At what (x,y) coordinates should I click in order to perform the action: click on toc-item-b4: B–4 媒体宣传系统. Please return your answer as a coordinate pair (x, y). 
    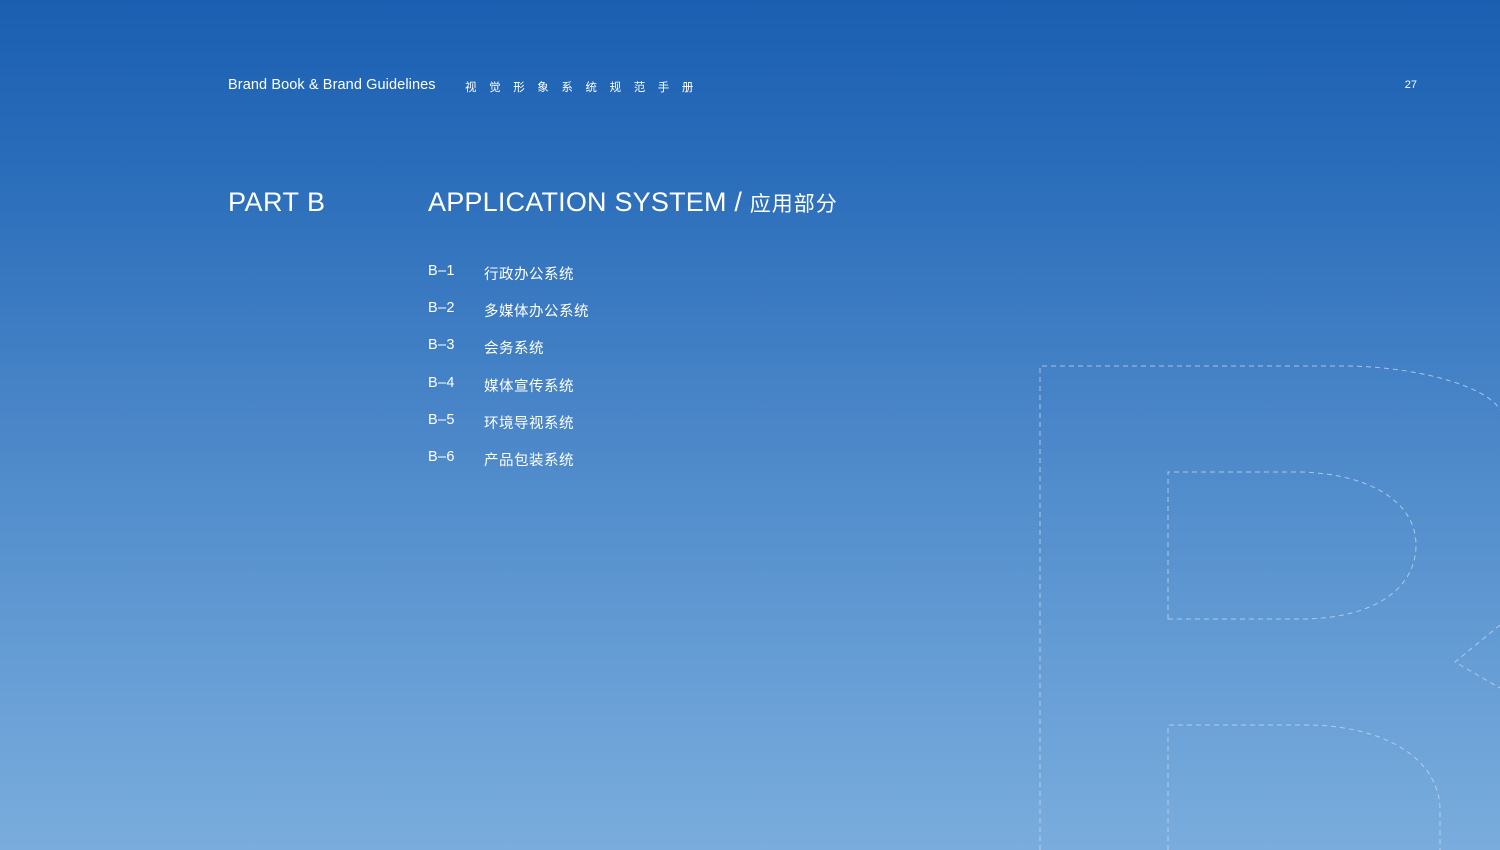
    Looking at the image, I should click on (508, 393).